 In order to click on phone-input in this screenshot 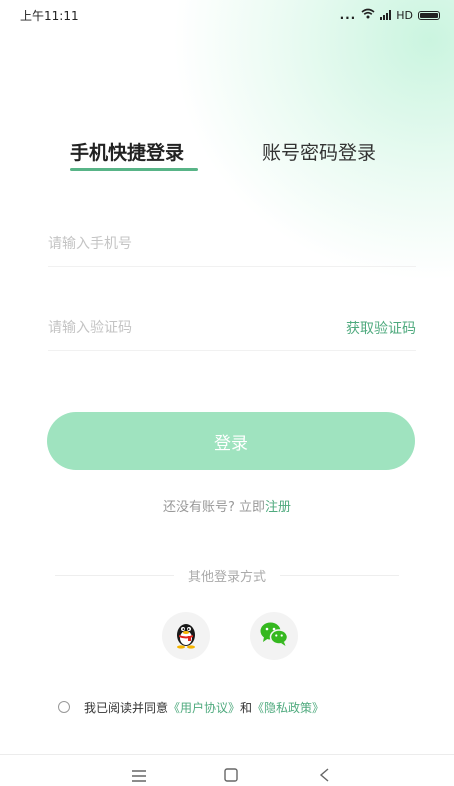, I will do `click(232, 244)`.